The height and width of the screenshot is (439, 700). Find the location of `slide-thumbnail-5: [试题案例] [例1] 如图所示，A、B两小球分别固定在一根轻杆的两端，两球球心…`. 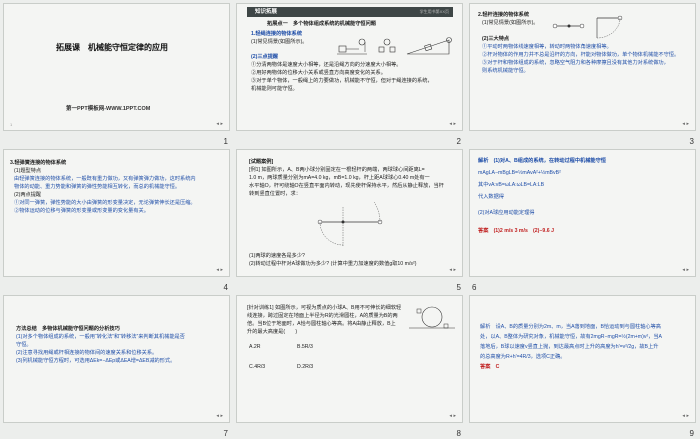

slide-thumbnail-5: [试题案例] [例1] 如图所示，A、B两小球分别固定在一根轻杆的两端，两球球心… is located at coordinates (350, 220).